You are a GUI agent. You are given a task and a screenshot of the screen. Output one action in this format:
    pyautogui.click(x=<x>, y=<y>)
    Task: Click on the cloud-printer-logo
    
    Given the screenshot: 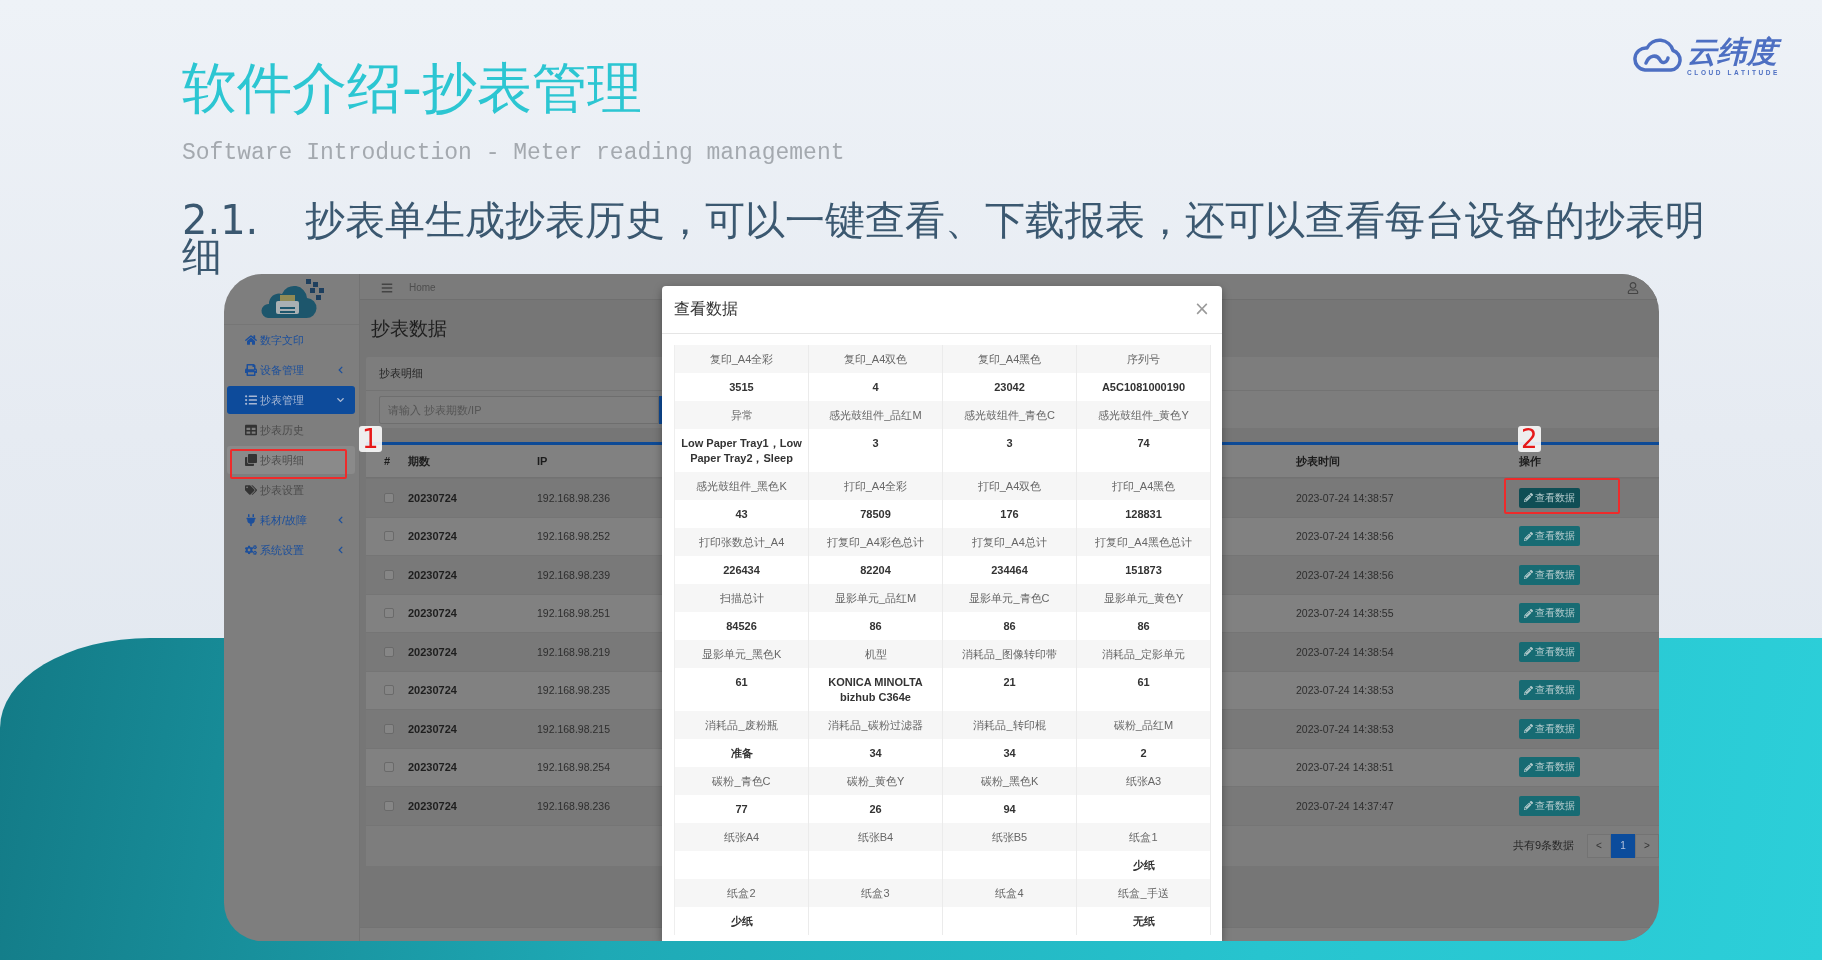 What is the action you would take?
    pyautogui.click(x=291, y=299)
    